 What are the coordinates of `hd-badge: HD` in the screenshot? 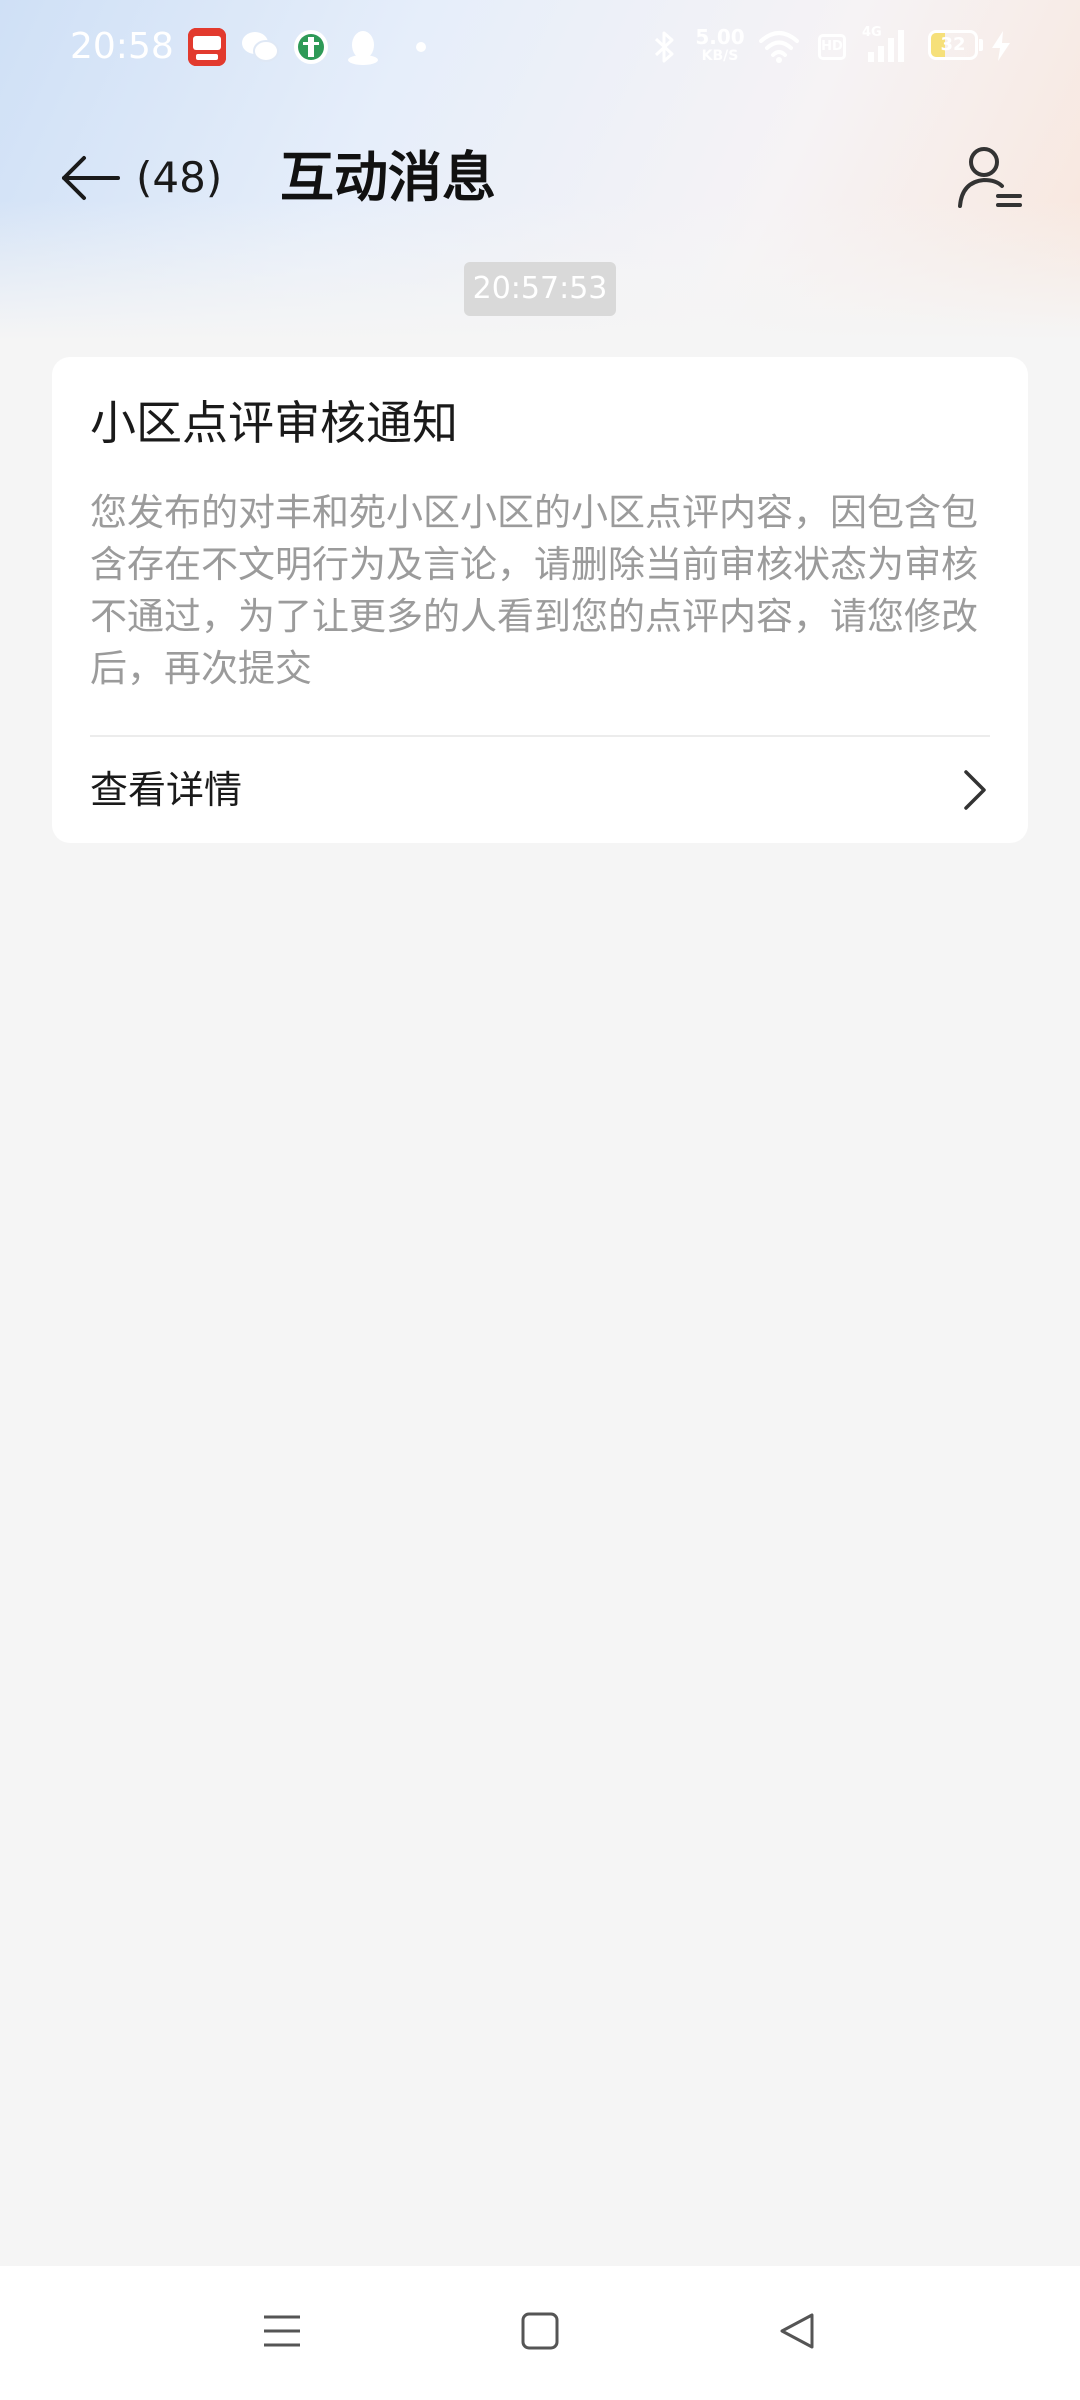 It's located at (832, 47).